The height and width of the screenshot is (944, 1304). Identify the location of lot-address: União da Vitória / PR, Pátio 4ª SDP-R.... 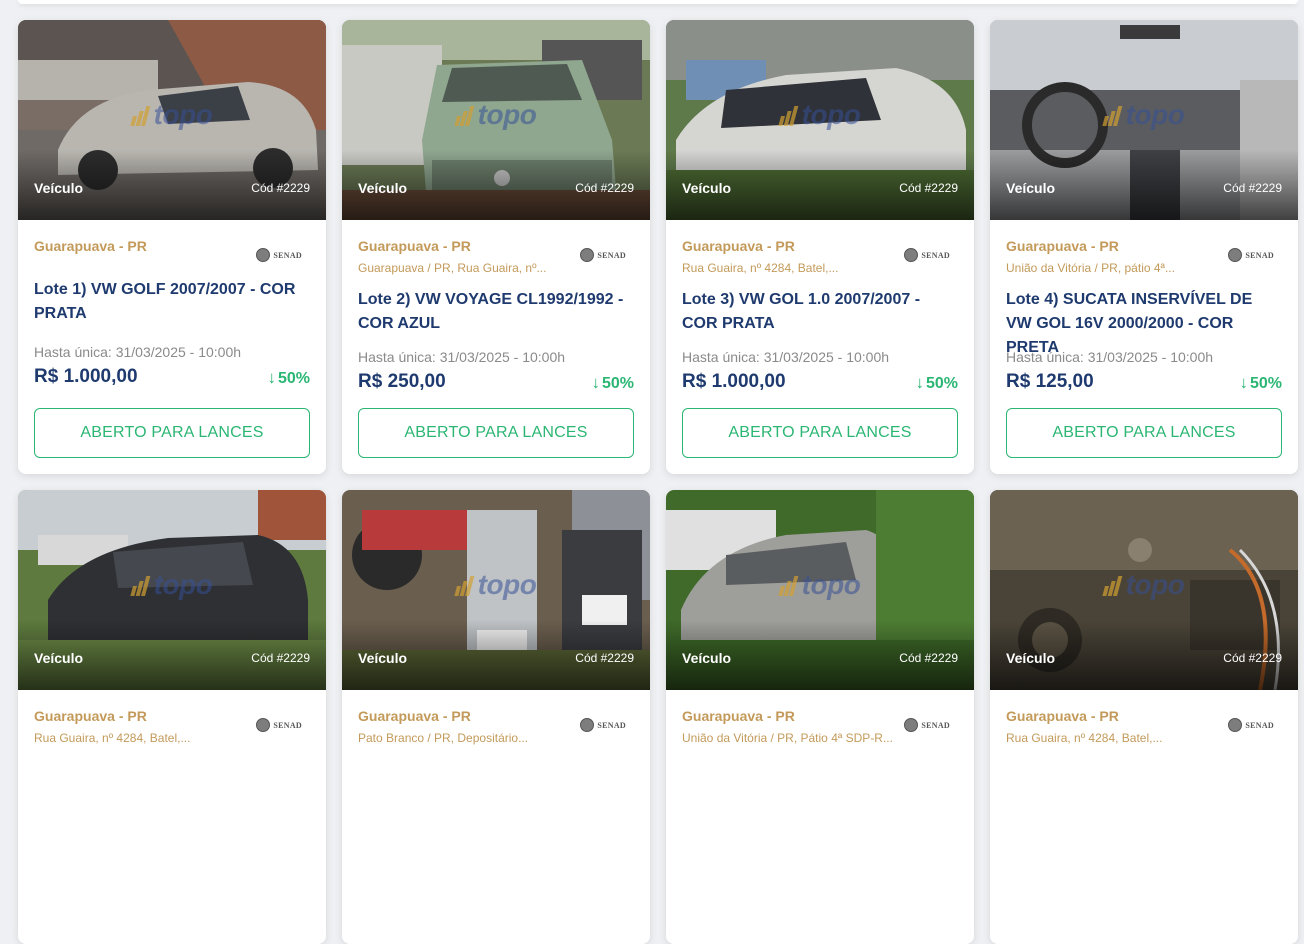
(787, 738).